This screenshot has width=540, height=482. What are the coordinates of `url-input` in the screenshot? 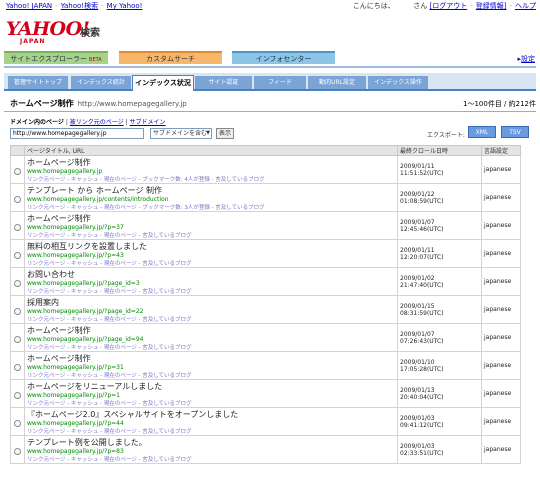 It's located at (77, 133).